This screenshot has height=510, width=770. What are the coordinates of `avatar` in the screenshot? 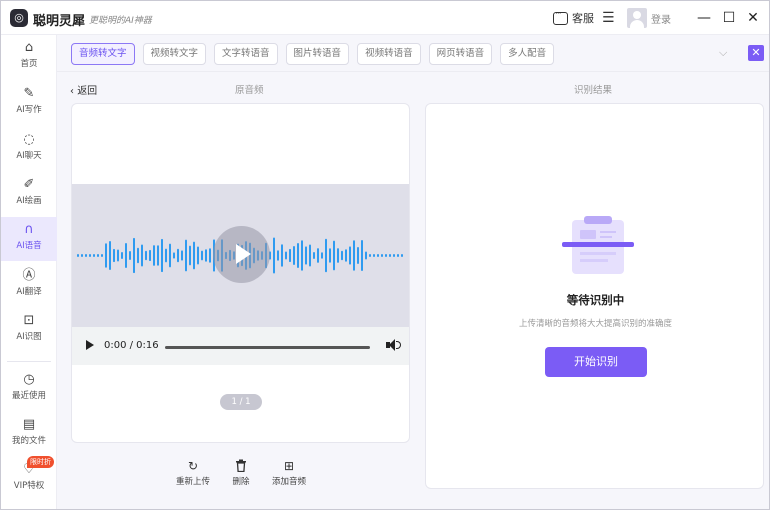 It's located at (637, 18).